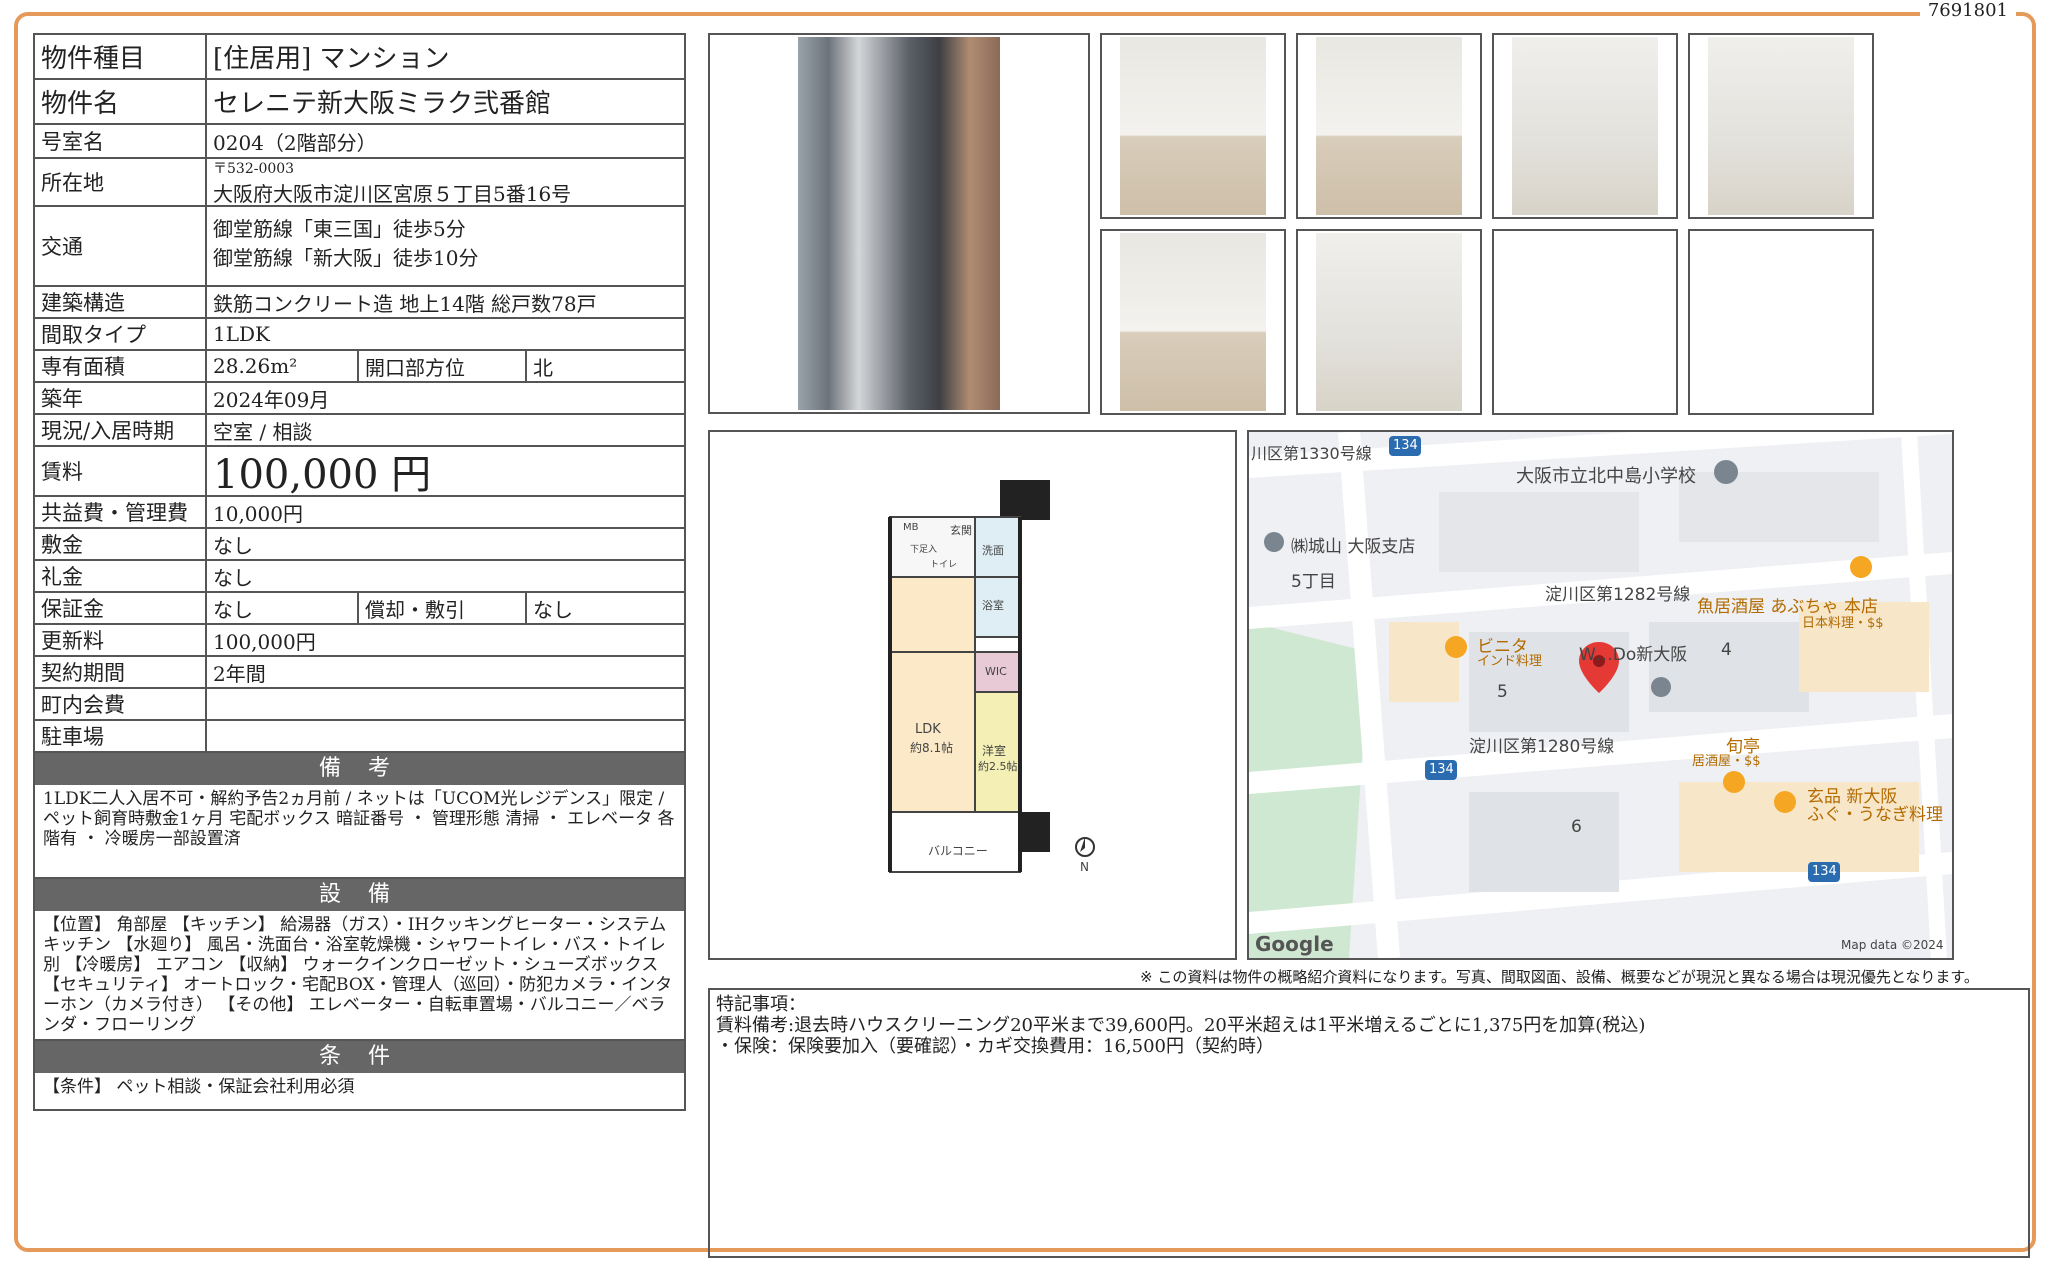  I want to click on label-deposit: 敷金, so click(121, 544).